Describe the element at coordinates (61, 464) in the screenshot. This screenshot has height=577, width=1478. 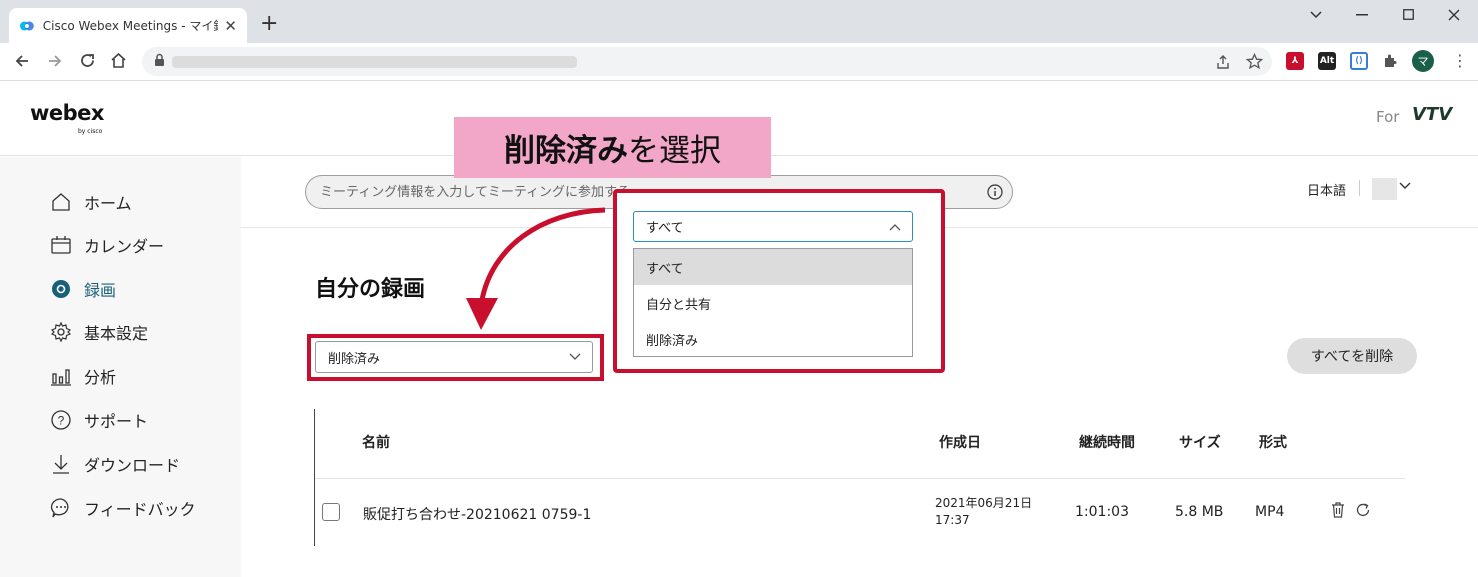
I see `download-icon` at that location.